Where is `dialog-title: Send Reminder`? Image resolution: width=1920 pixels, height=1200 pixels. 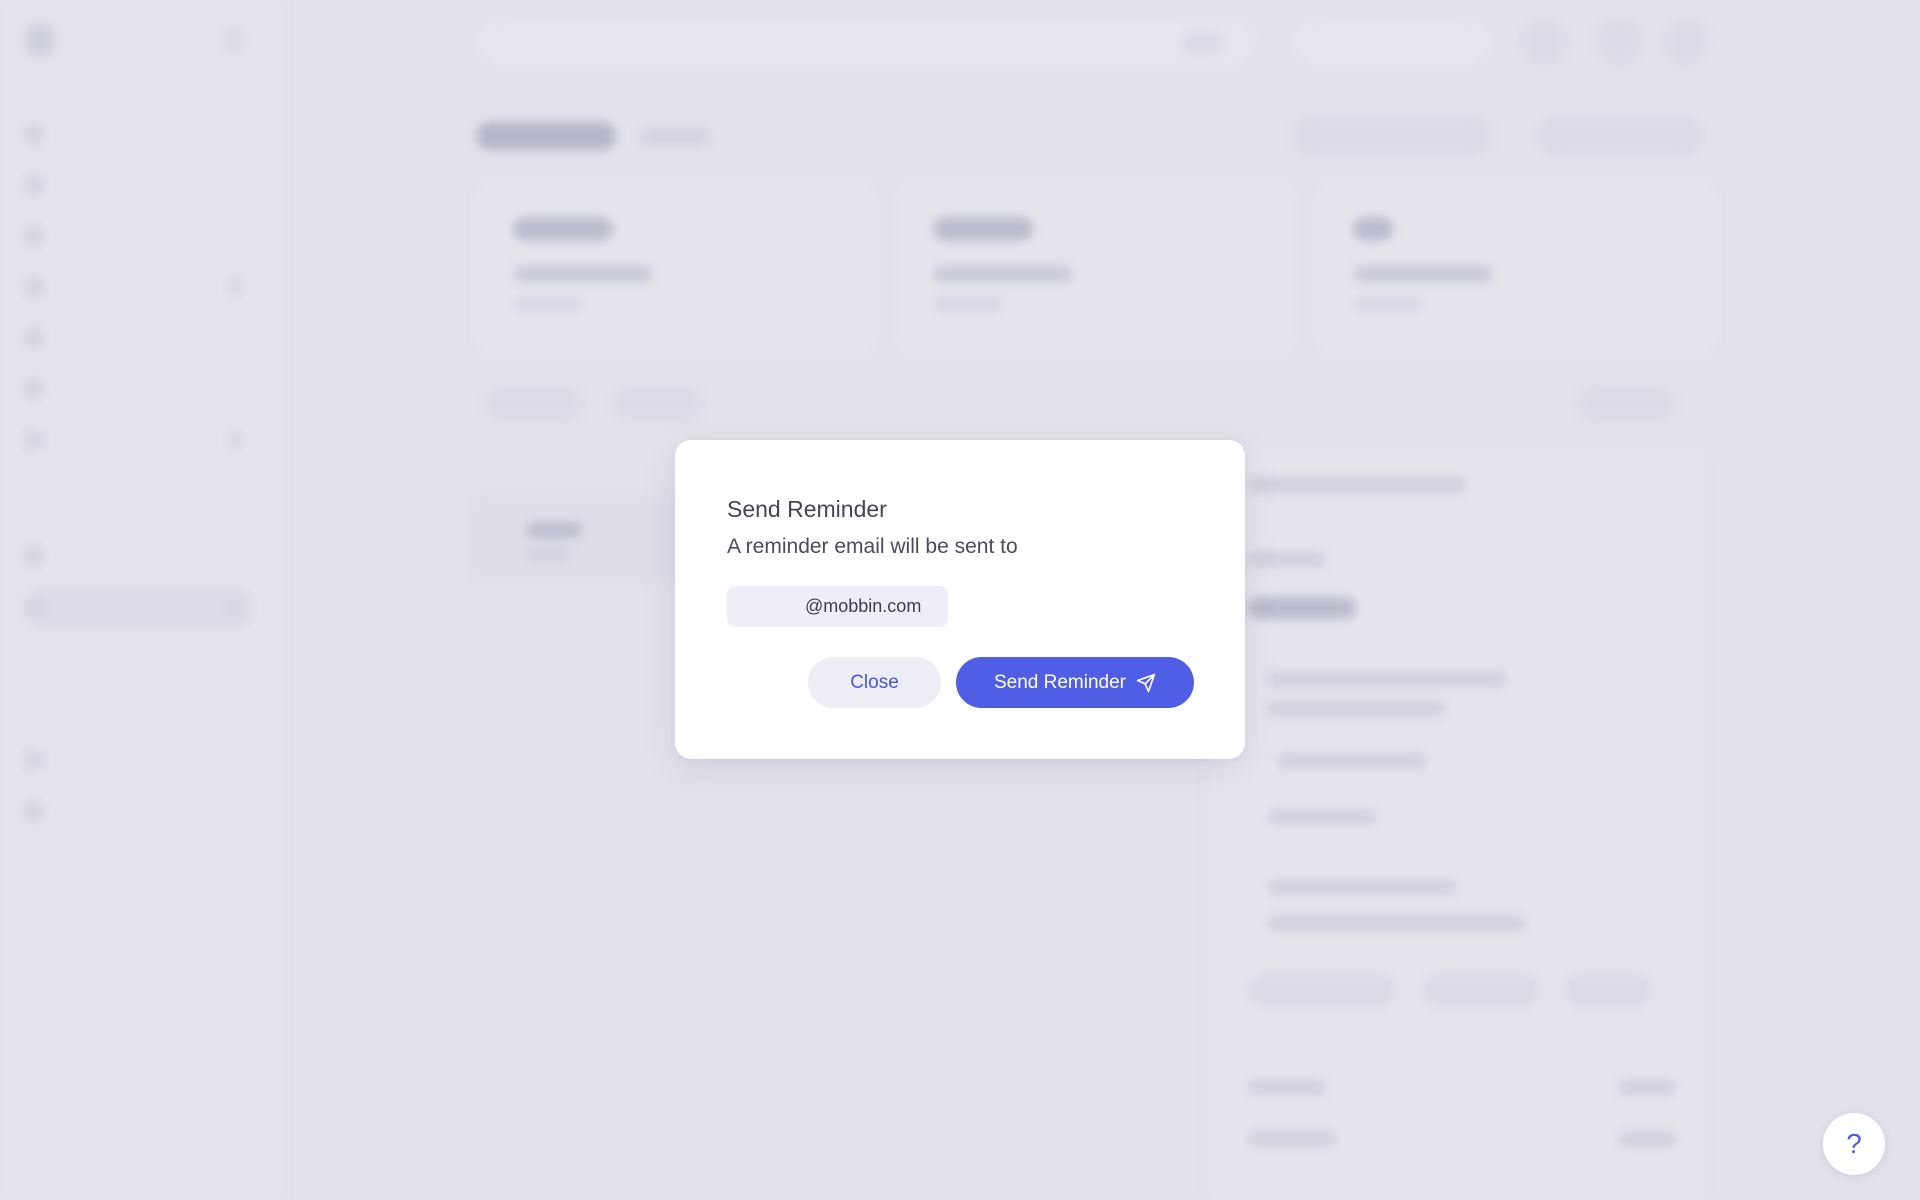 dialog-title: Send Reminder is located at coordinates (807, 509).